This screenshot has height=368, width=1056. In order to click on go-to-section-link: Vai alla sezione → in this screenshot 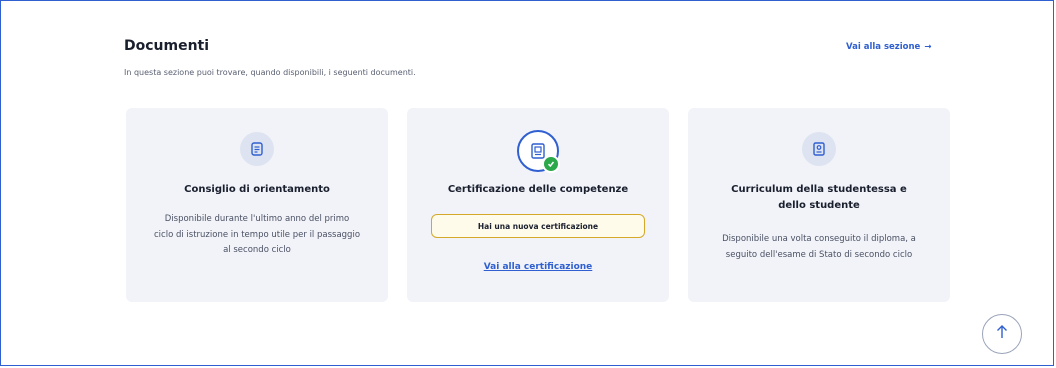, I will do `click(888, 47)`.